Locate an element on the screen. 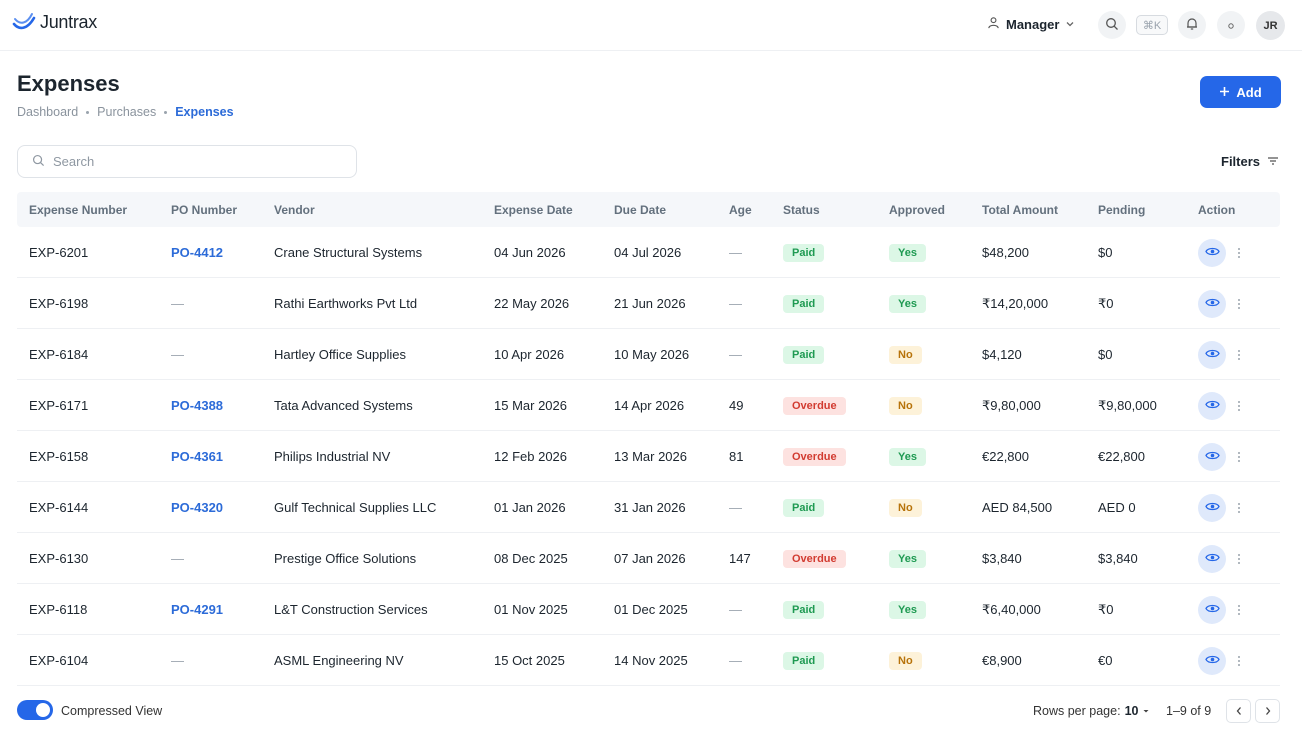 This screenshot has width=1302, height=733. due-date-cell: 13 Mar 2026 is located at coordinates (650, 456).